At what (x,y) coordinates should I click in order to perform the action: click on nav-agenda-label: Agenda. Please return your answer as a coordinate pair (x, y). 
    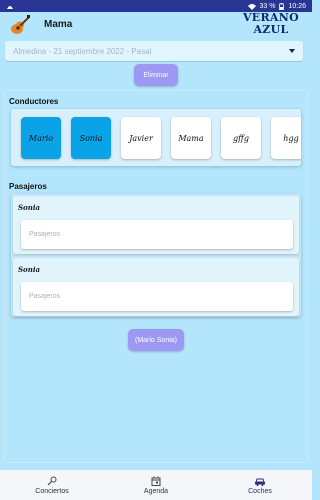
    Looking at the image, I should click on (156, 491).